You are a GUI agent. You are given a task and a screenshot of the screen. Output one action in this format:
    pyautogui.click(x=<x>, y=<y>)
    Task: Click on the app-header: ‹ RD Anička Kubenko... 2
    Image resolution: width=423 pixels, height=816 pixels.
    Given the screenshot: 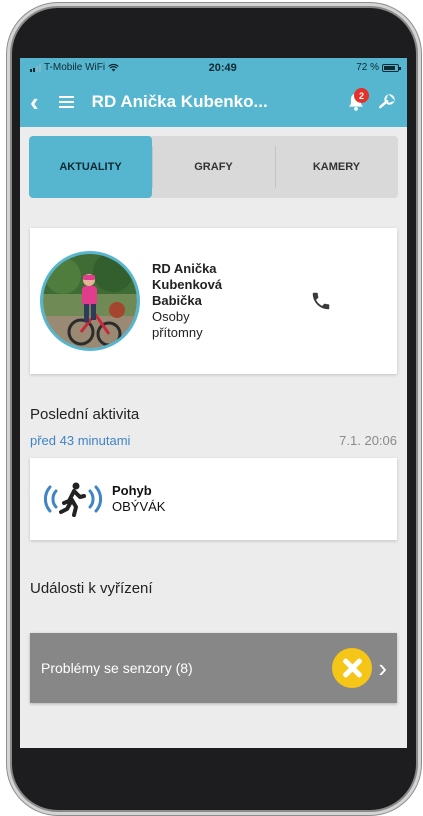 What is the action you would take?
    pyautogui.click(x=213, y=102)
    